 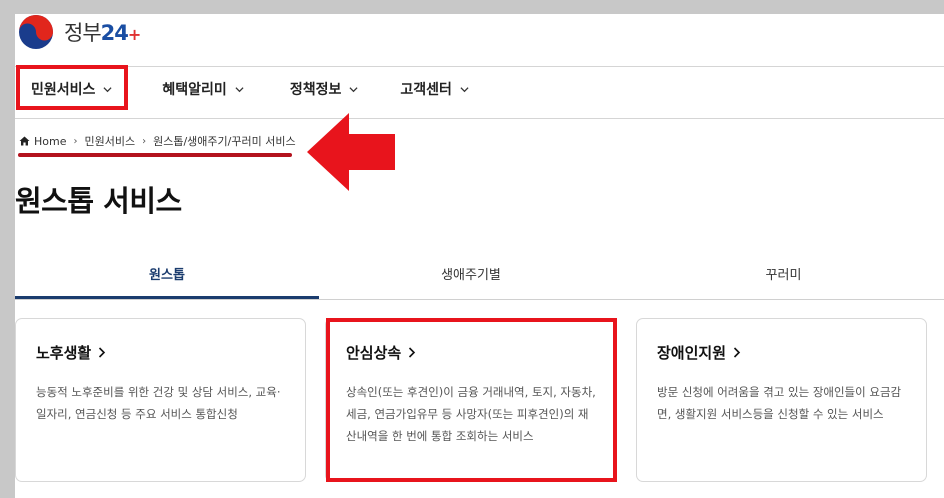 I want to click on nav-item-benefits: 혜택알리미, so click(x=203, y=89).